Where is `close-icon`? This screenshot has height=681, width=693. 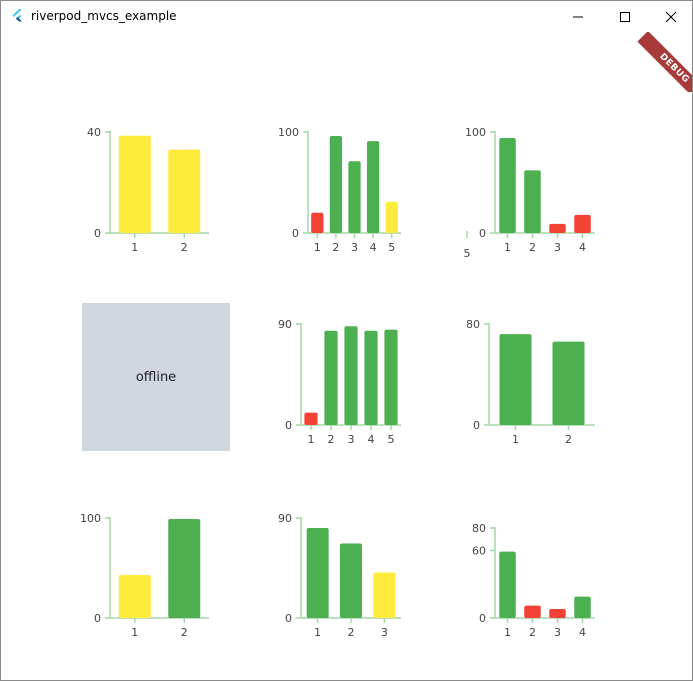 close-icon is located at coordinates (671, 16).